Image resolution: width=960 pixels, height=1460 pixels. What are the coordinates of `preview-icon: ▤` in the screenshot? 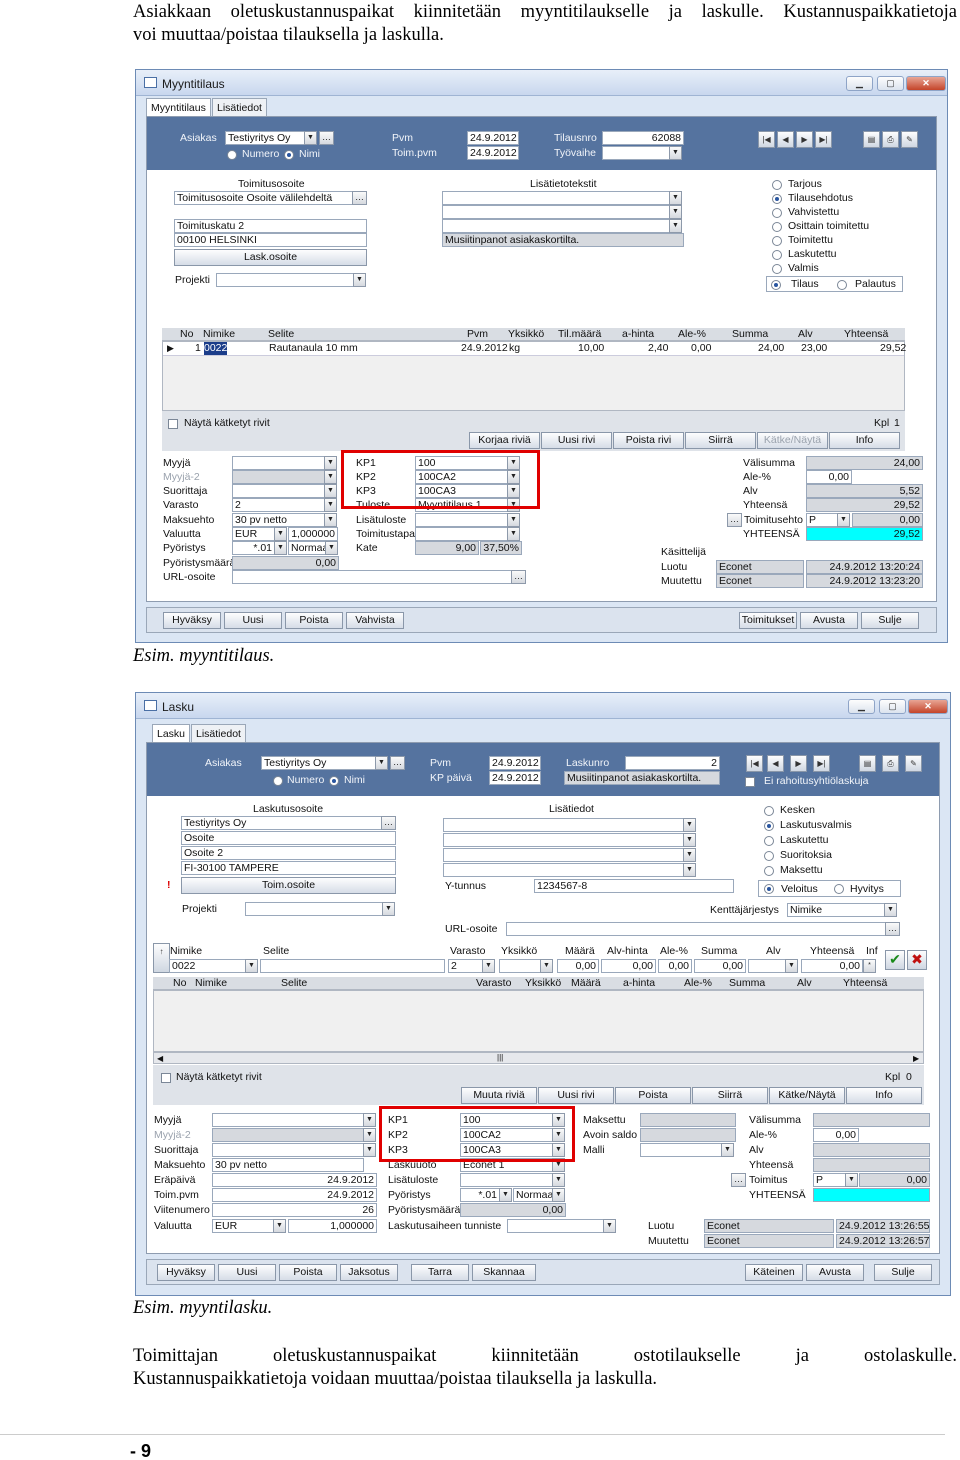 It's located at (871, 139).